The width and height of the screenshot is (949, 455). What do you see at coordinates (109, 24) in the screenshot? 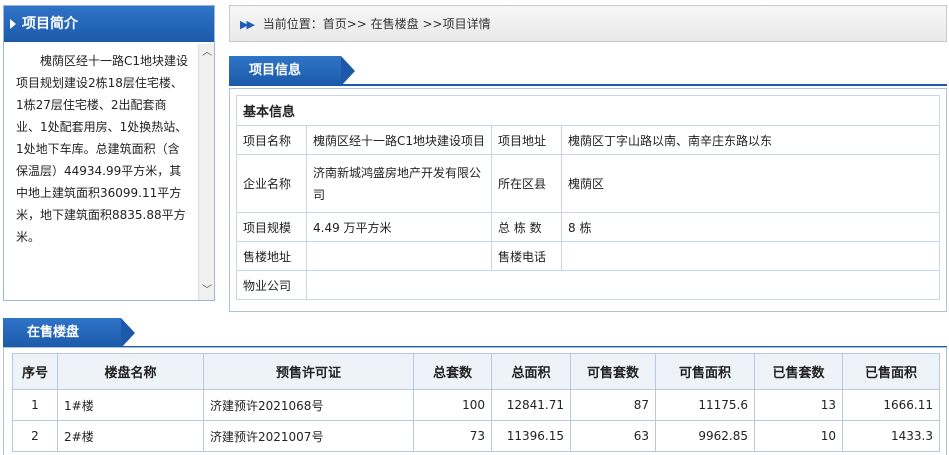
I see `project-intro-header: 项目简介` at bounding box center [109, 24].